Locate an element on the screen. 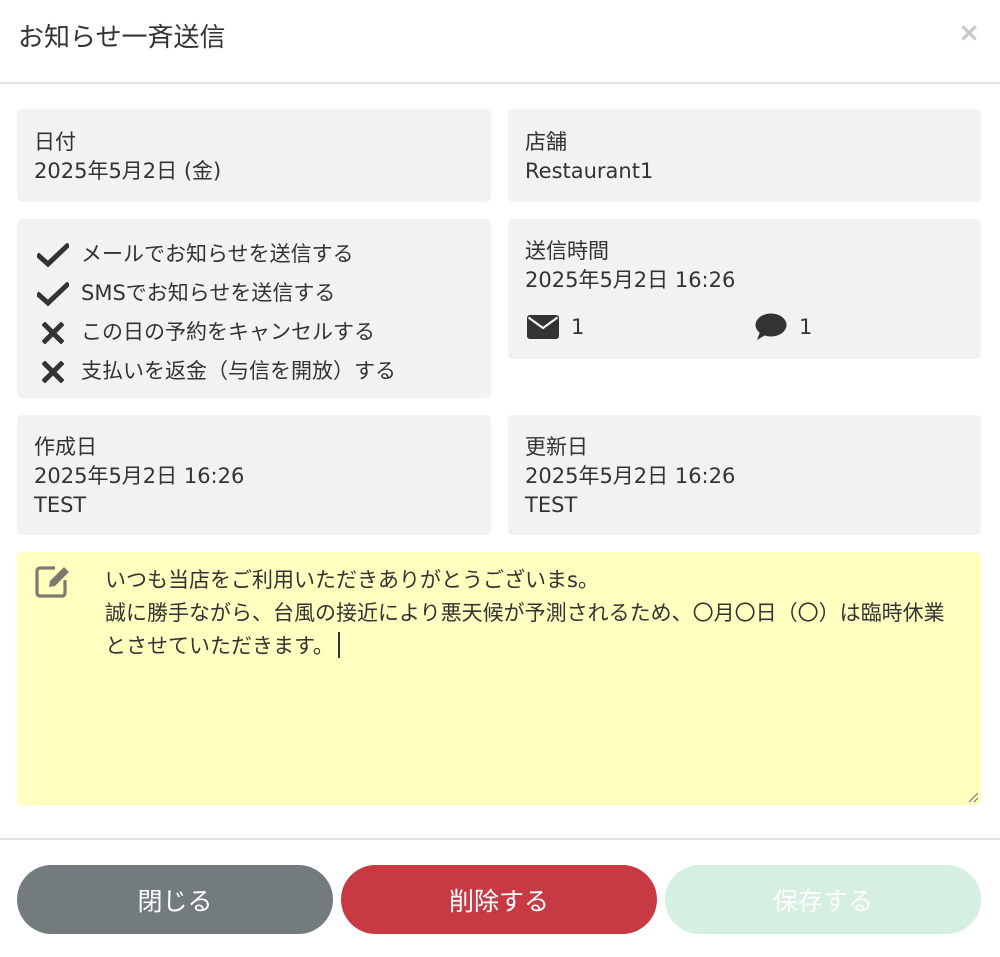  date-value: 2025年5月2日 (金) is located at coordinates (128, 171).